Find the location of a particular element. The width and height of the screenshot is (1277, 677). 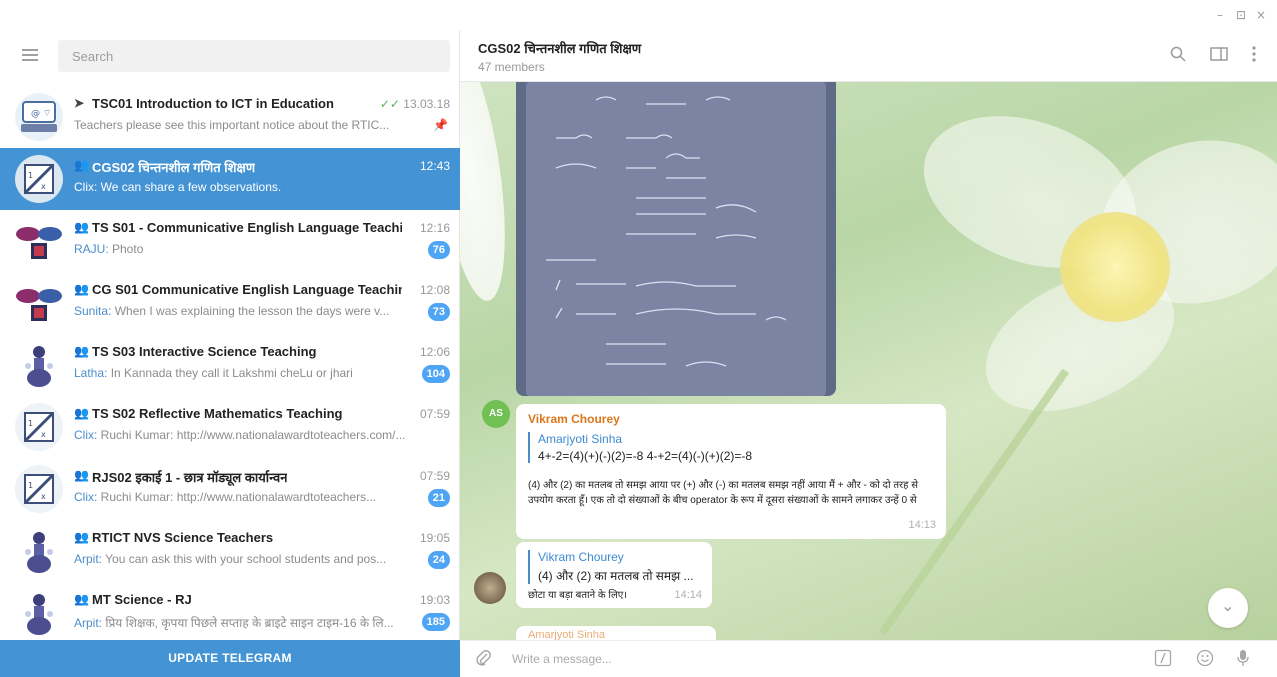

menu-icon is located at coordinates (30, 55).